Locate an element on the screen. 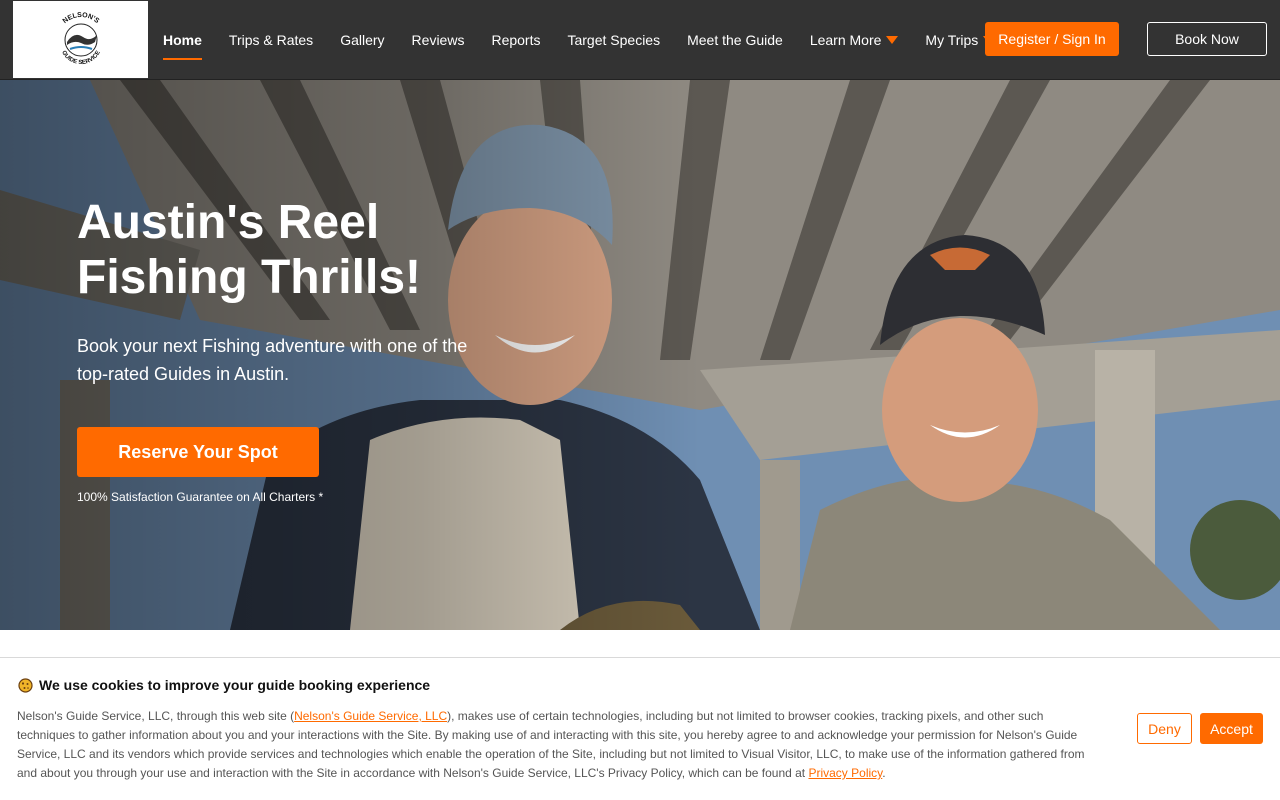  cookie-icon is located at coordinates (25, 685).